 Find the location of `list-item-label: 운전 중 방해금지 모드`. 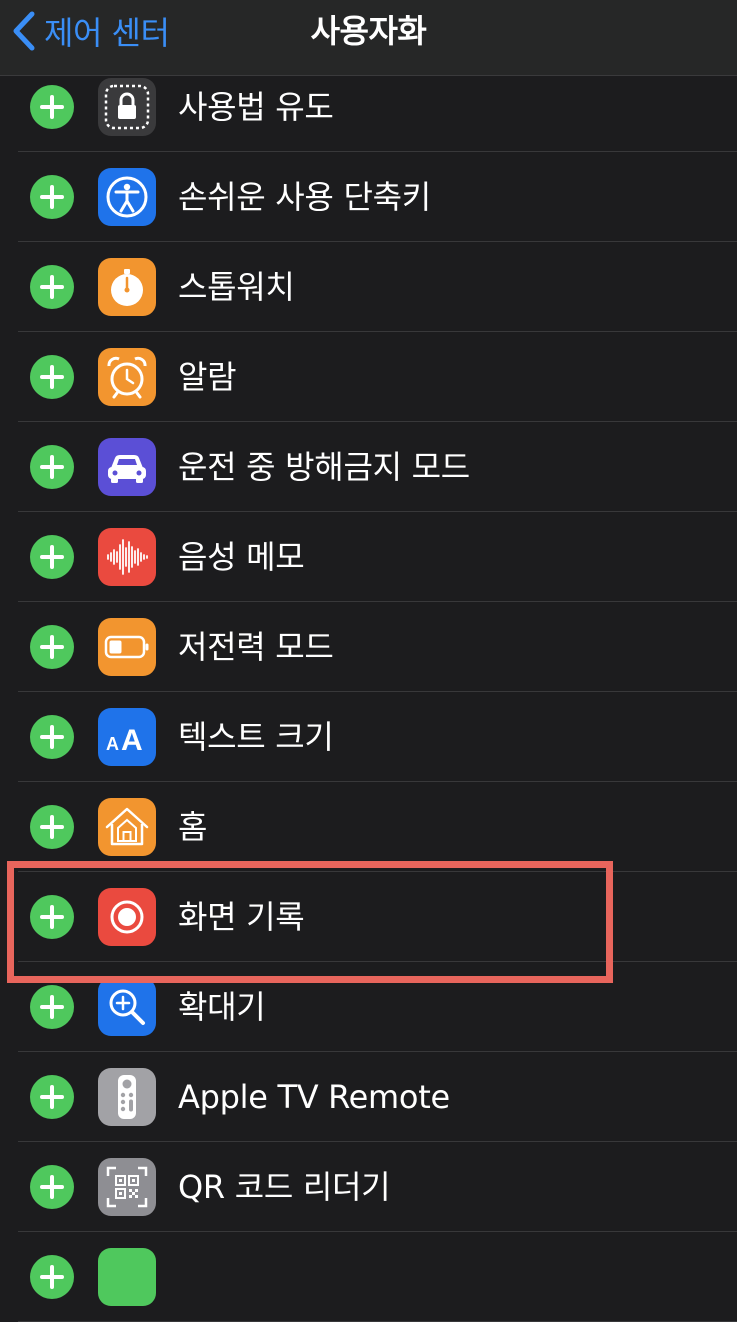

list-item-label: 운전 중 방해금지 모드 is located at coordinates (324, 467).